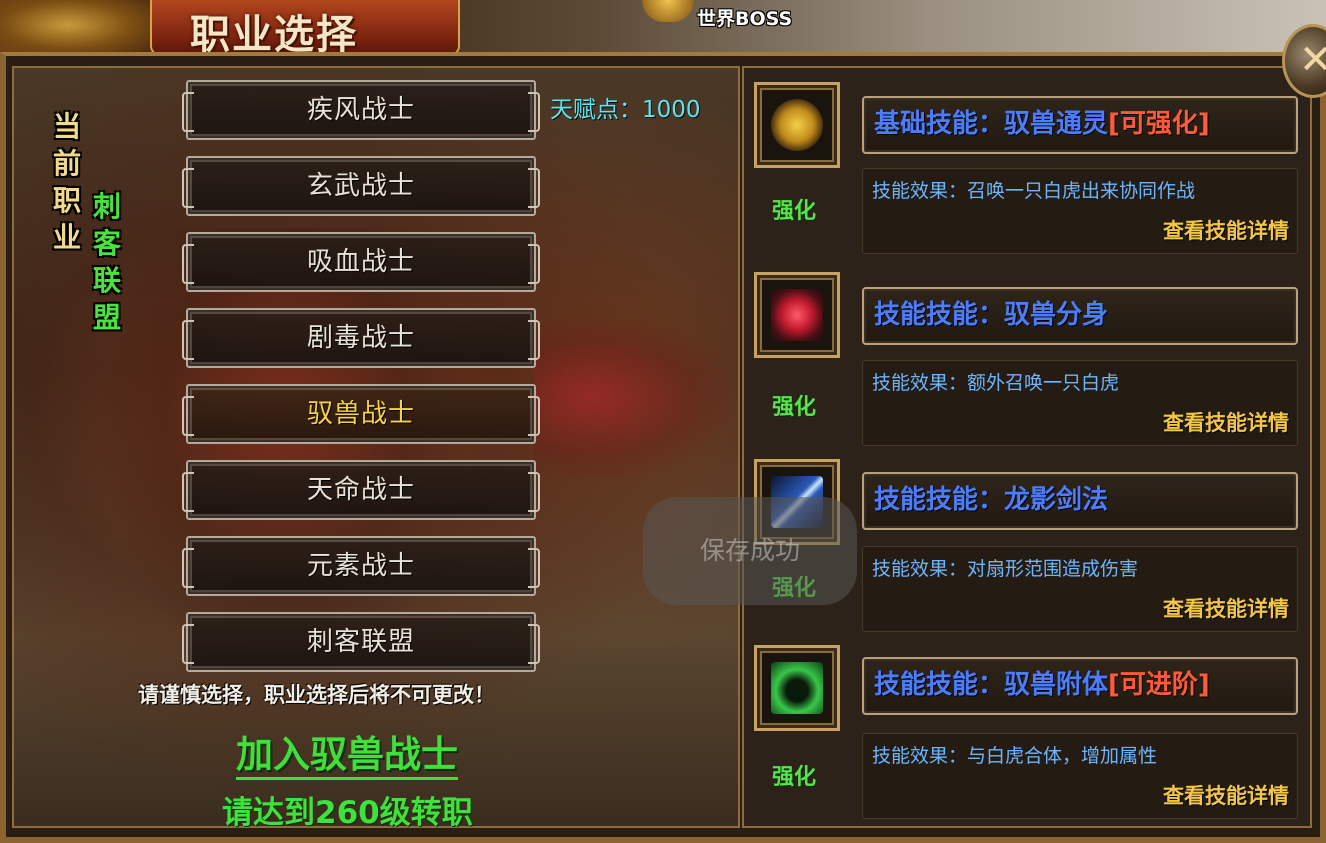 The width and height of the screenshot is (1326, 843). I want to click on skill-effect: 技能效果：对扇形范围造成伤害, so click(1005, 569).